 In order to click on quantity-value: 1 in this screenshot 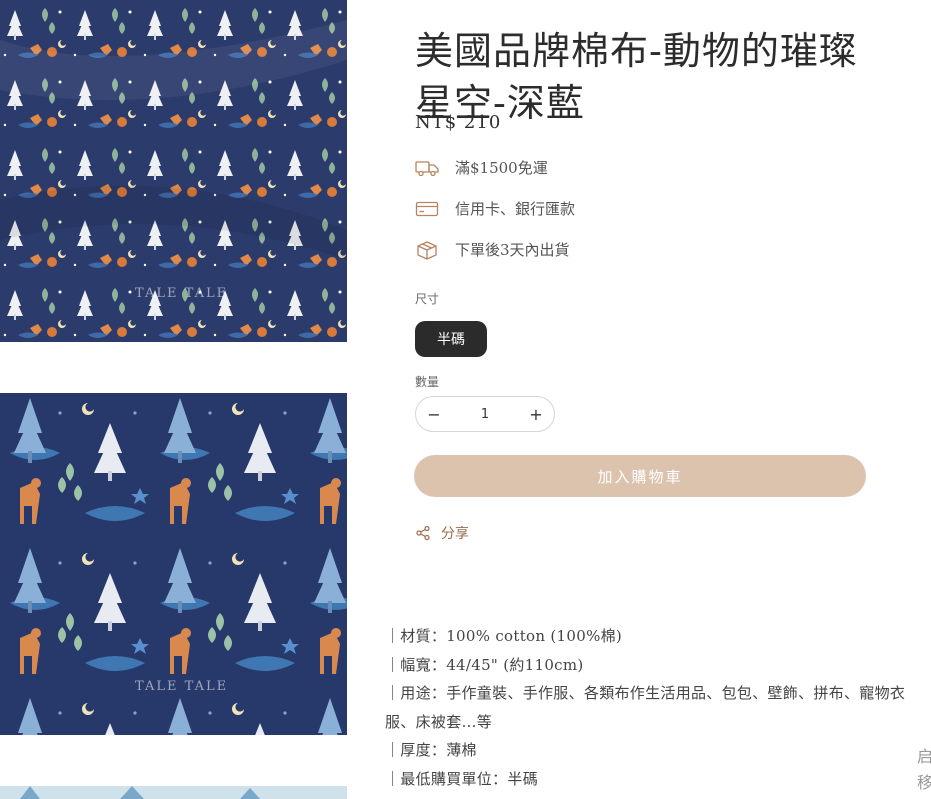, I will do `click(485, 414)`.